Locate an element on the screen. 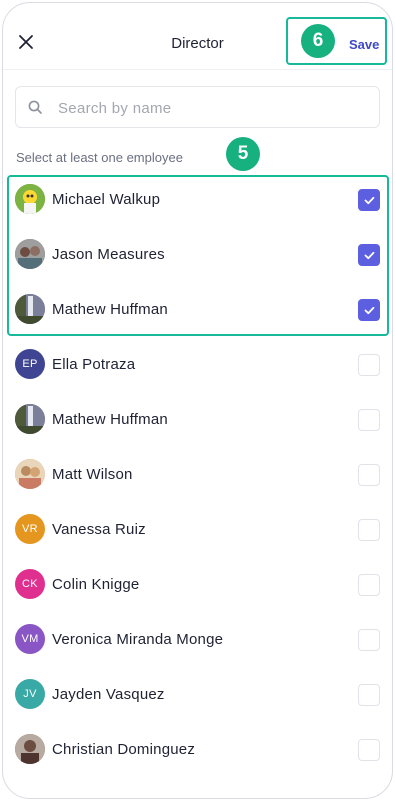 The height and width of the screenshot is (801, 395). callout-badge-6: 6 is located at coordinates (318, 41).